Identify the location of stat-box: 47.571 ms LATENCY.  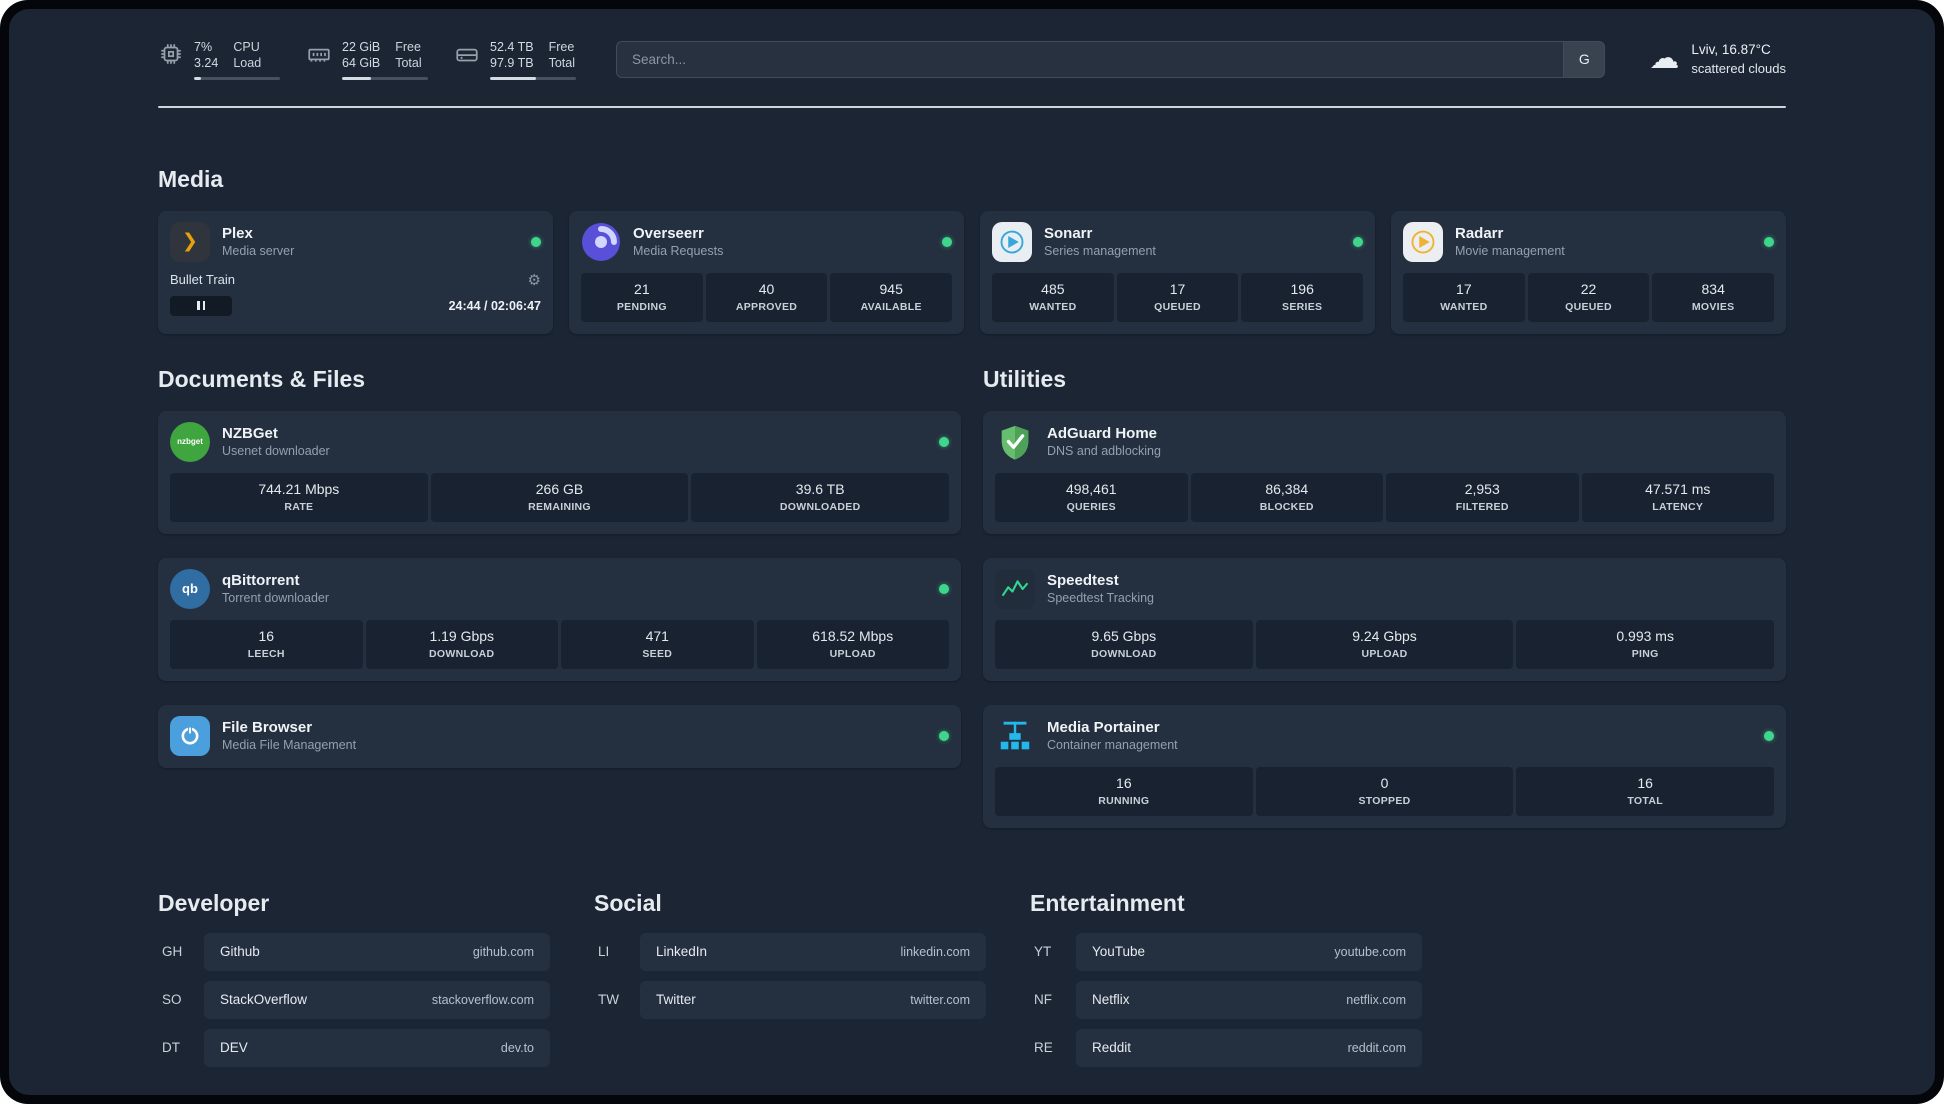
(1677, 497).